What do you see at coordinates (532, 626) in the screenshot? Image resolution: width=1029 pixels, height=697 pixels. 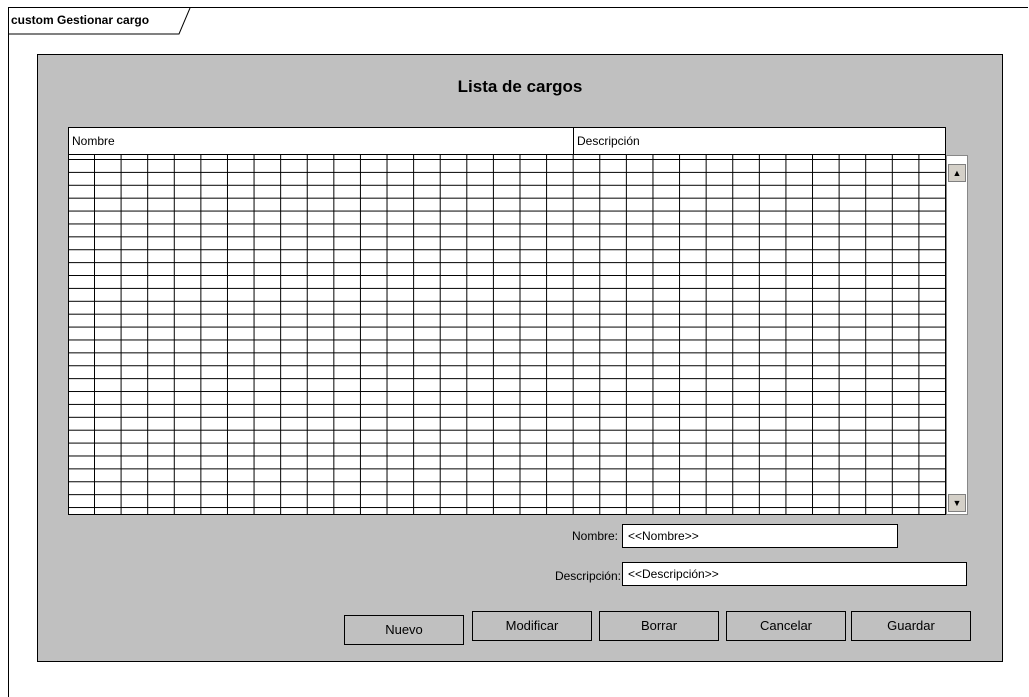 I see `modificar-button: Modificar` at bounding box center [532, 626].